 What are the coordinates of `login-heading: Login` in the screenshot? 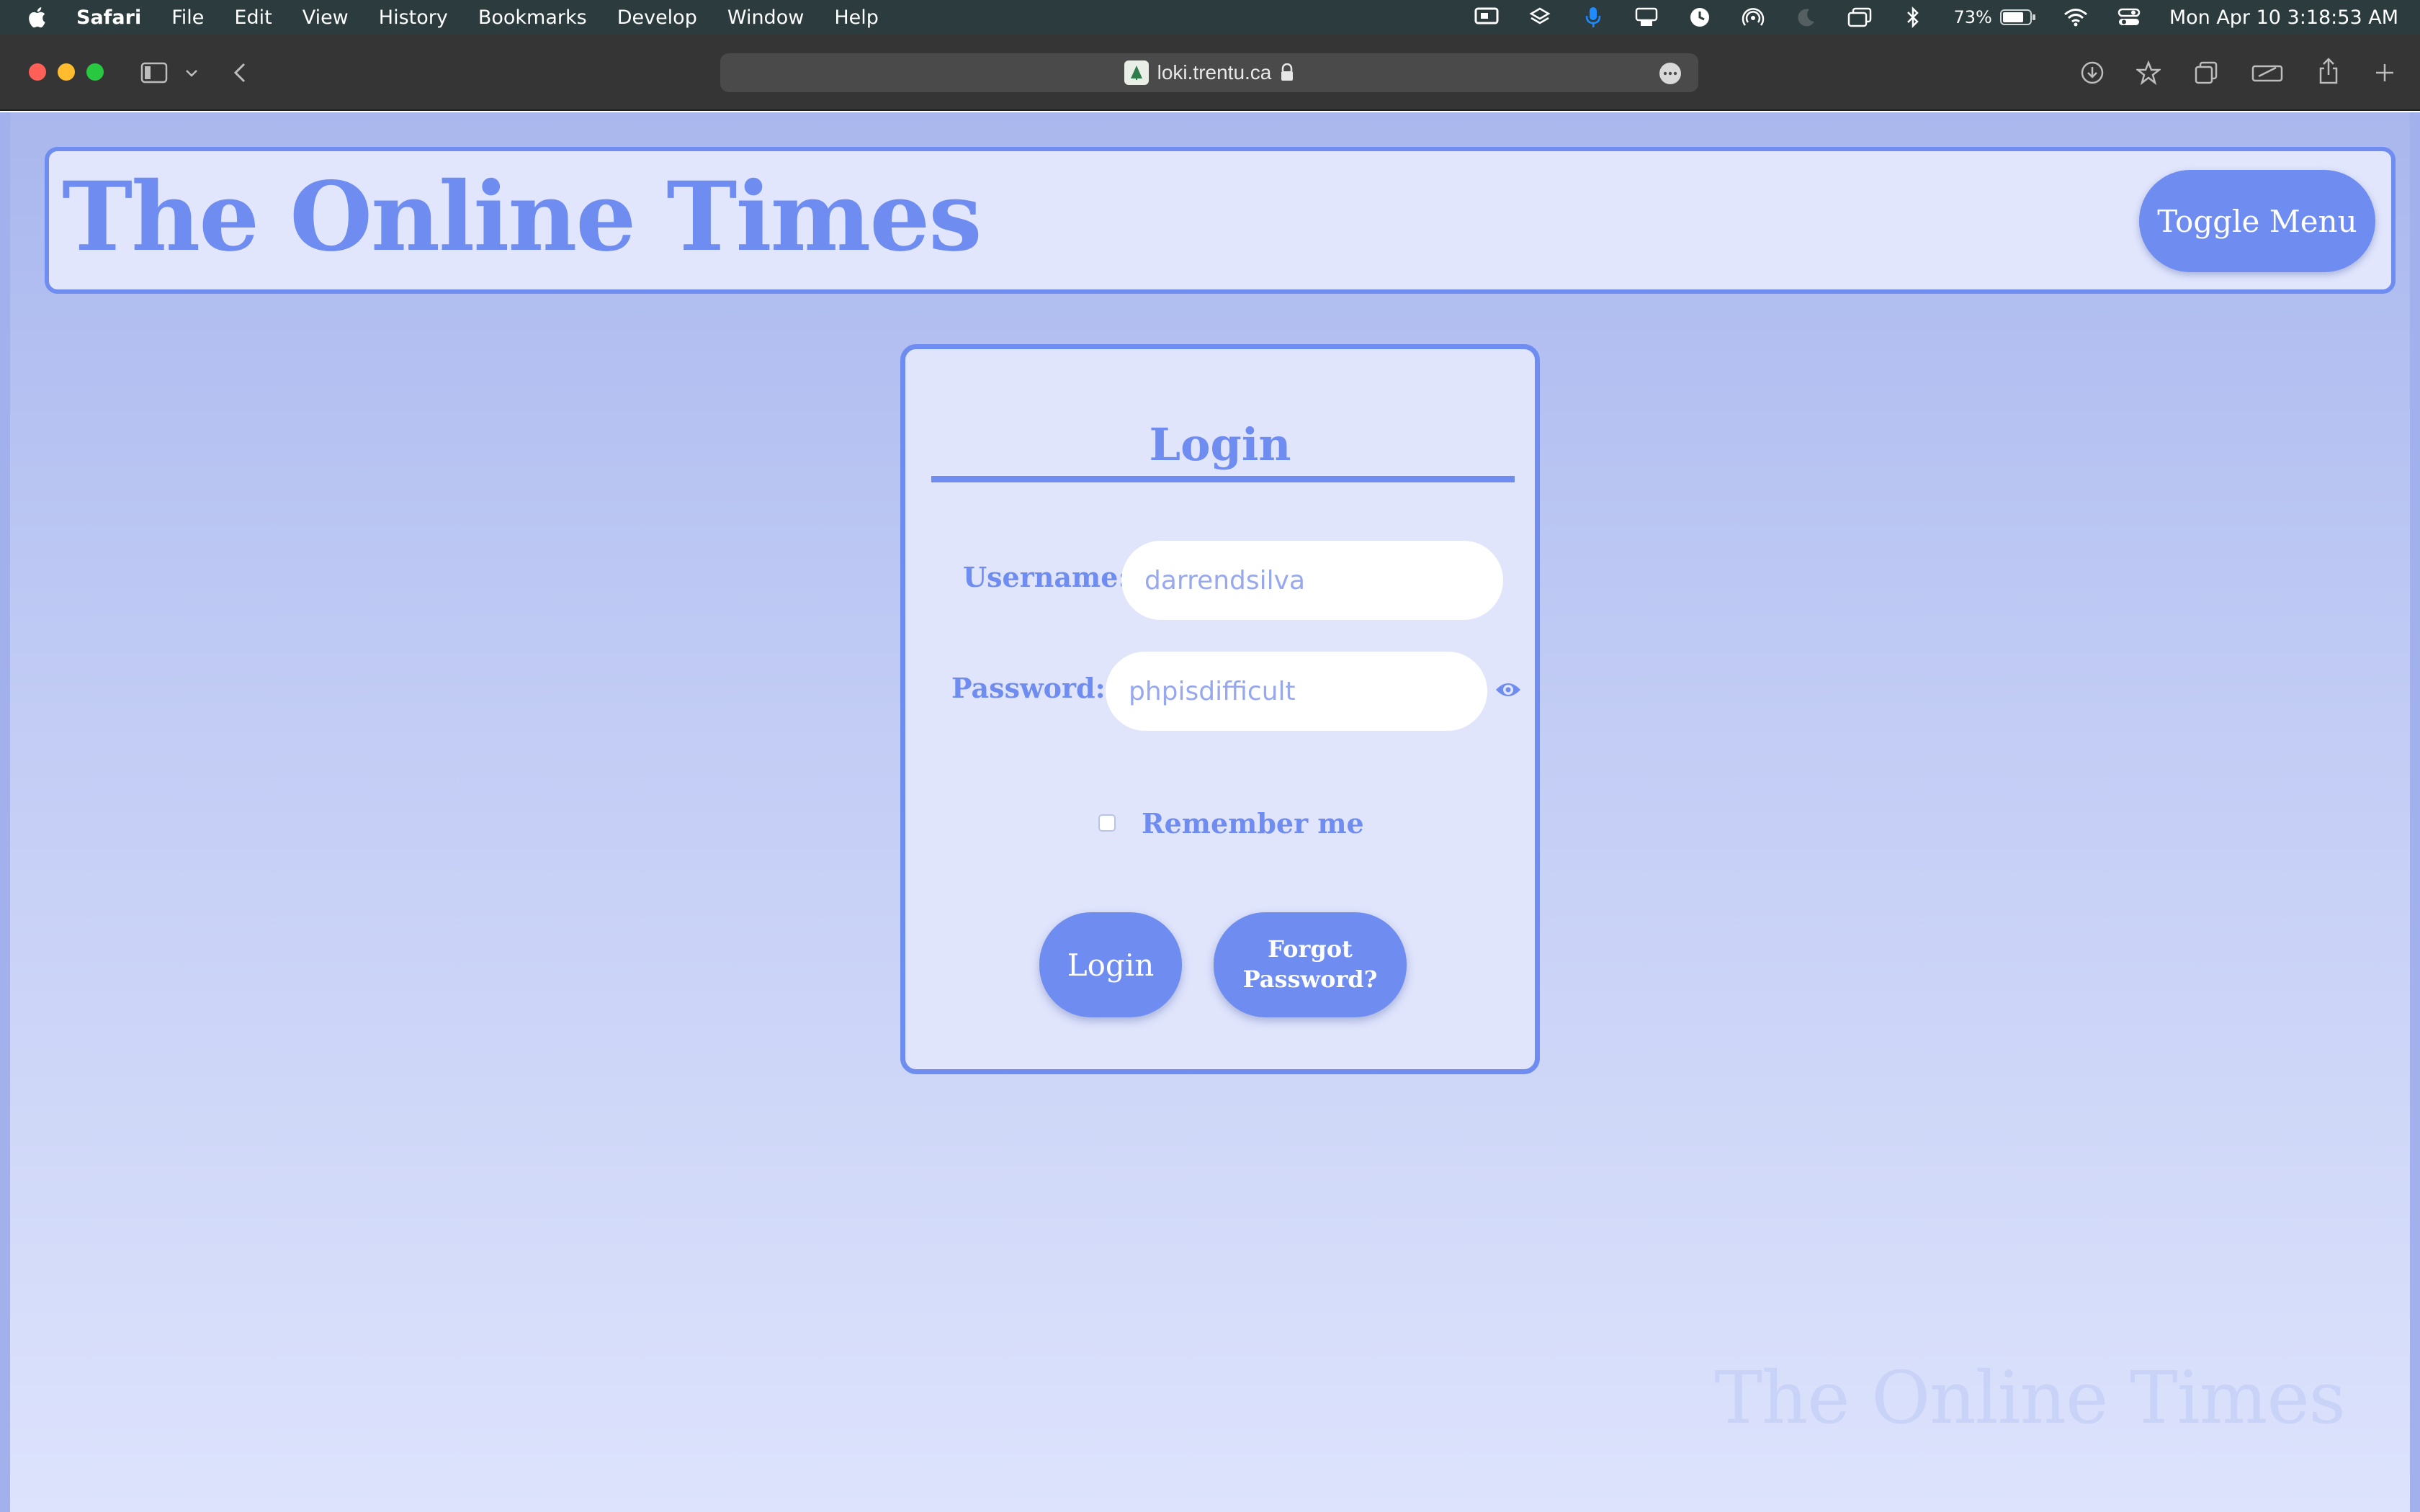 It's located at (1220, 444).